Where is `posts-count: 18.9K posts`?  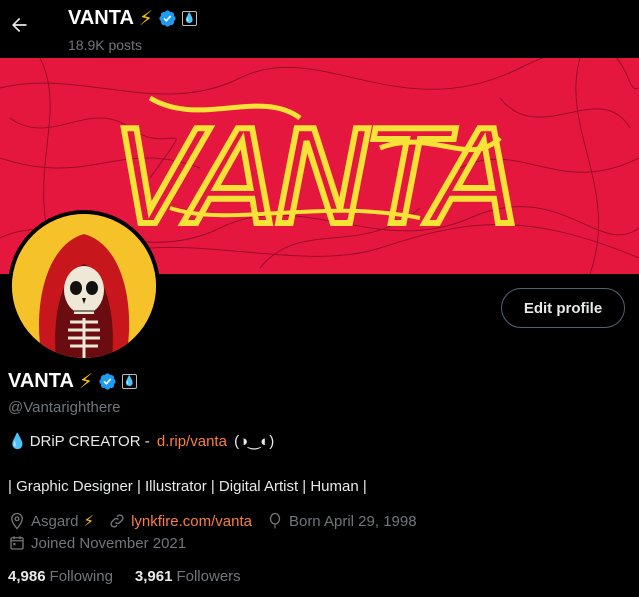
posts-count: 18.9K posts is located at coordinates (105, 45).